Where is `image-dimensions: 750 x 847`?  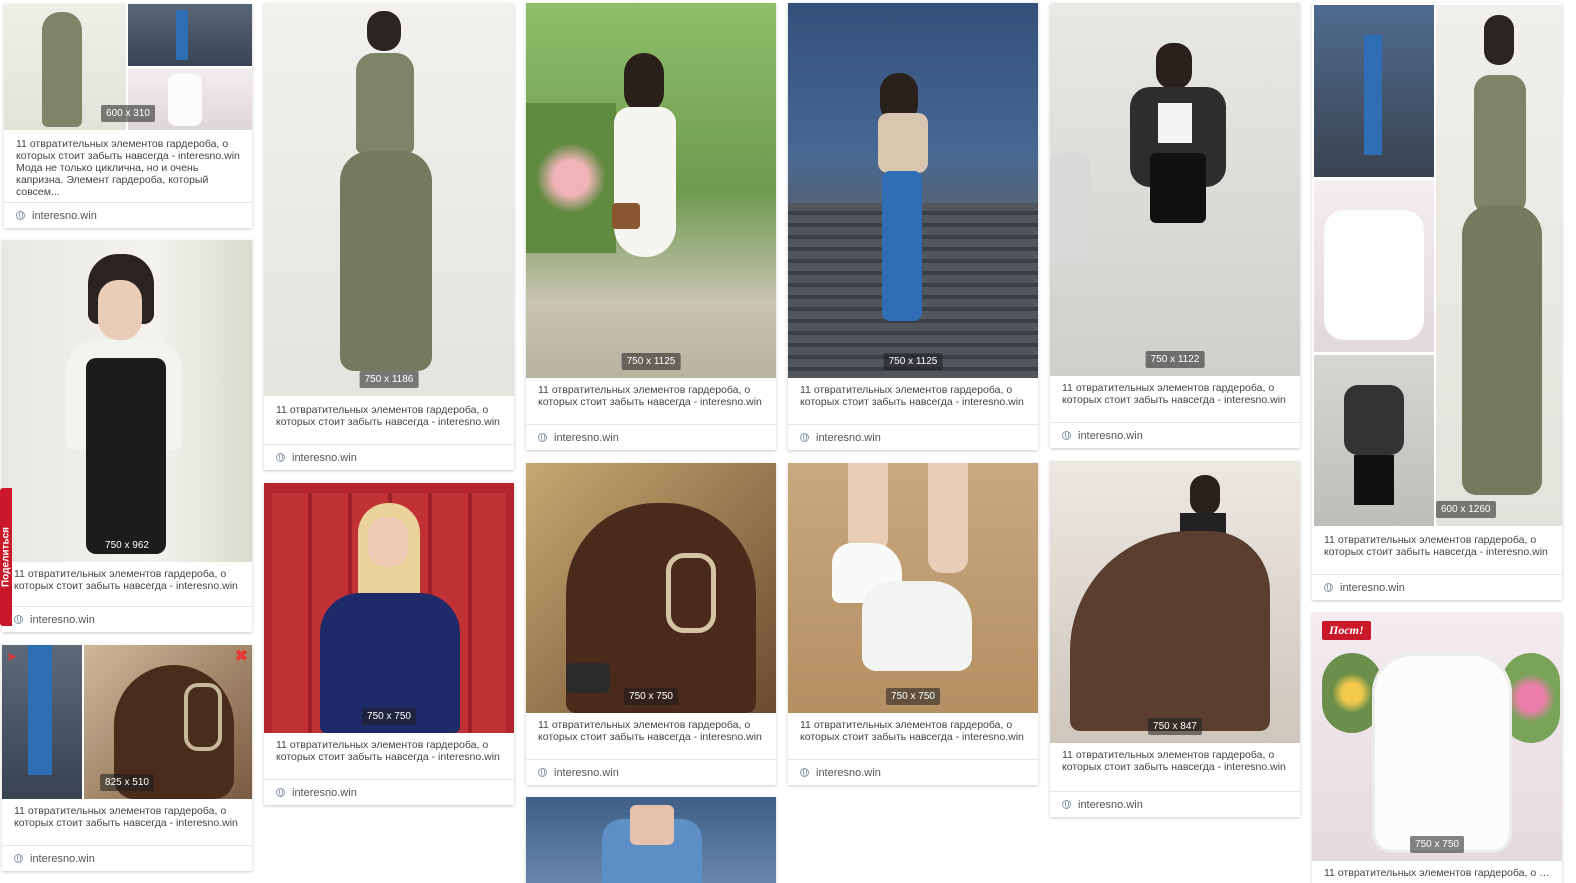 image-dimensions: 750 x 847 is located at coordinates (1175, 726).